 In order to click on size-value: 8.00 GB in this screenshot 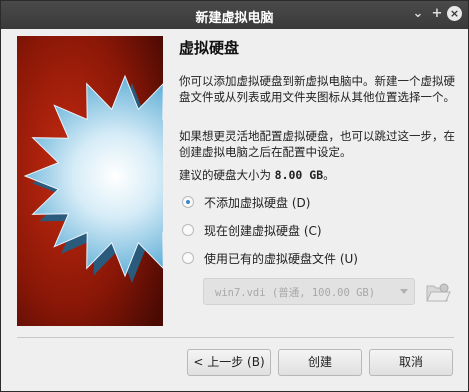, I will do `click(299, 175)`.